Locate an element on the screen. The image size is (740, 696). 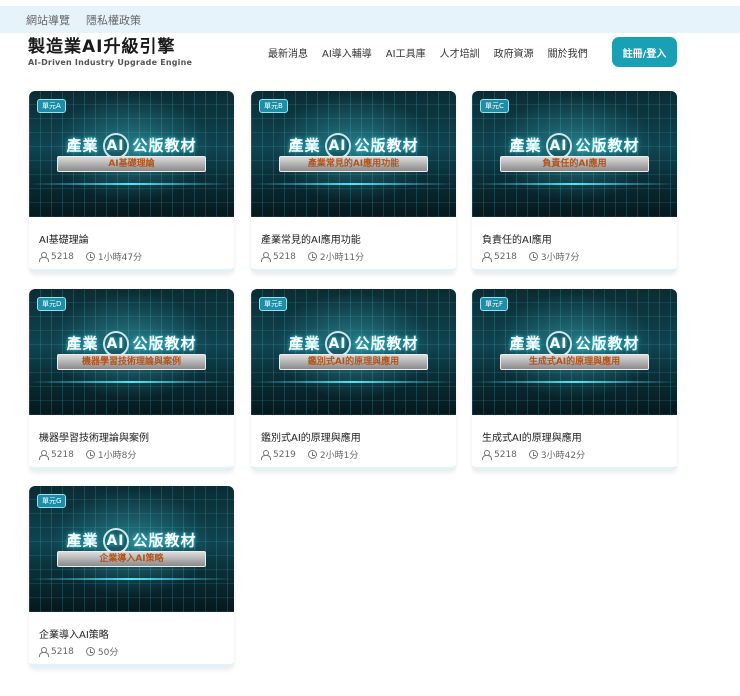
unit-badge: 單元G is located at coordinates (52, 501).